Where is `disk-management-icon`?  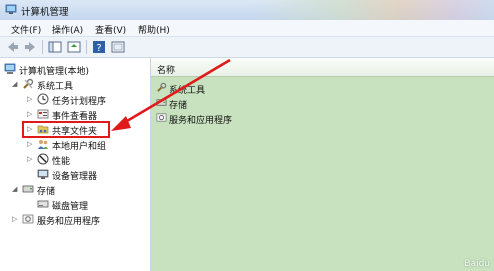 disk-management-icon is located at coordinates (43, 204).